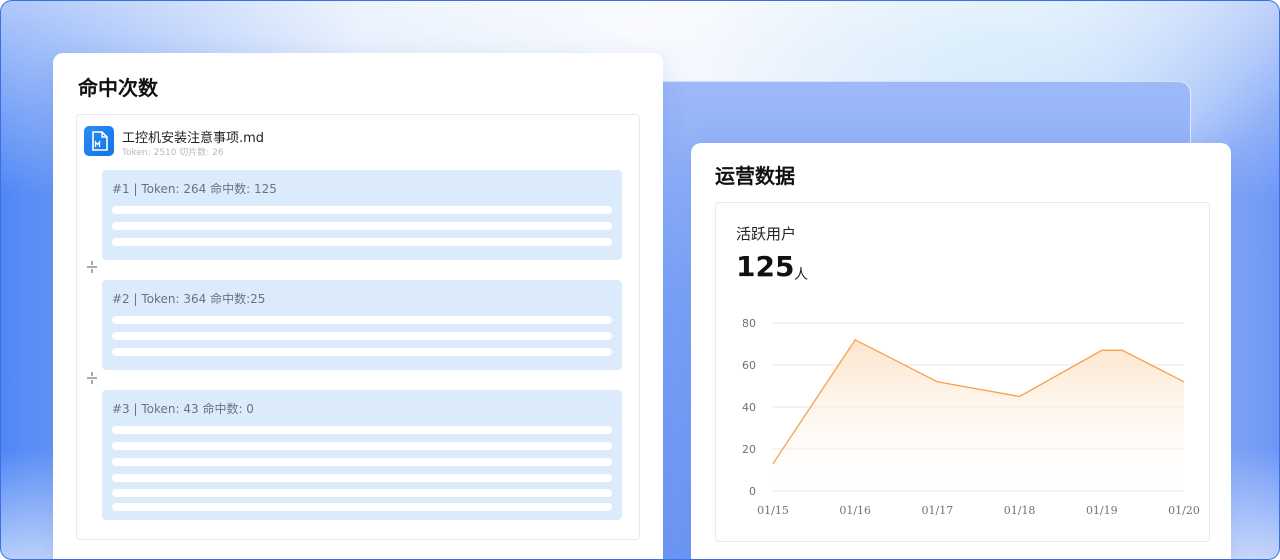 This screenshot has width=1280, height=560. I want to click on x-tick-label: 01/20, so click(1184, 510).